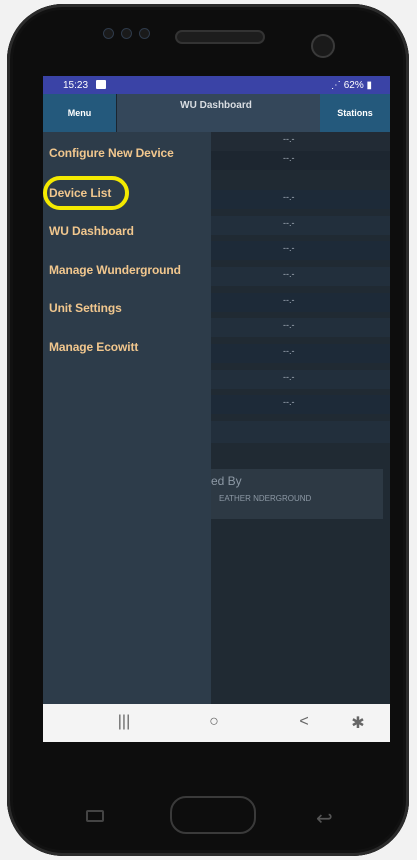 Image resolution: width=417 pixels, height=860 pixels. I want to click on accessibility-icon: ✱, so click(358, 723).